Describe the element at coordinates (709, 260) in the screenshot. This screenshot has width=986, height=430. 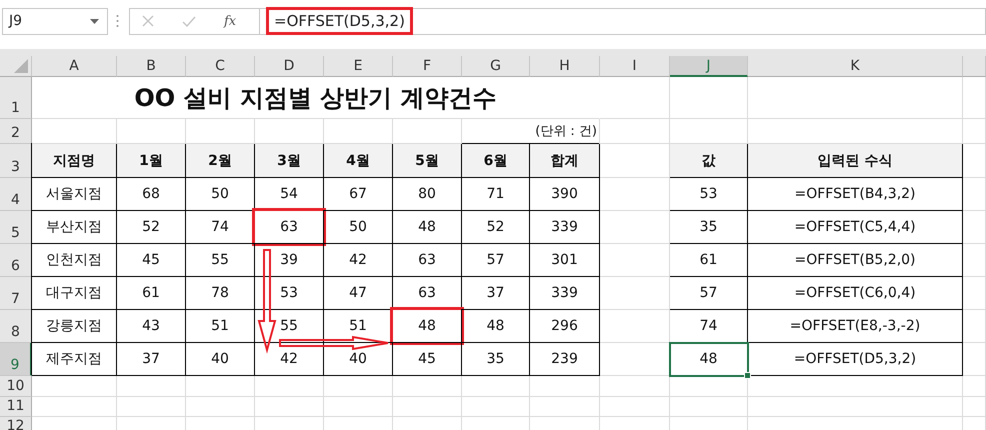
I see `table-cell: 61` at that location.